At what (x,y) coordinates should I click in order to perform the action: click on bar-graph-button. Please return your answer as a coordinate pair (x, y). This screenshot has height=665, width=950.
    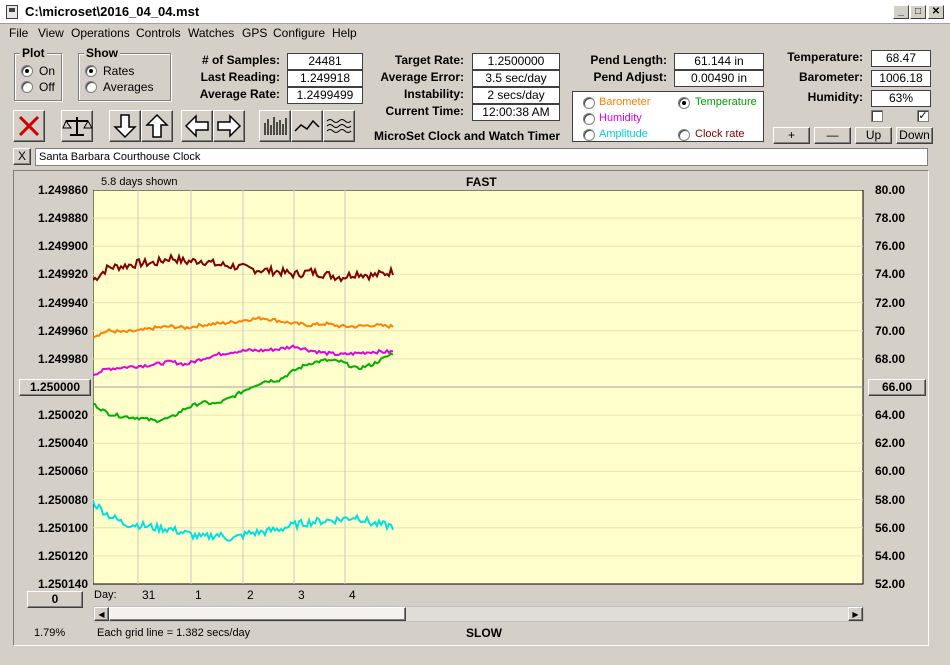
    Looking at the image, I should click on (275, 126).